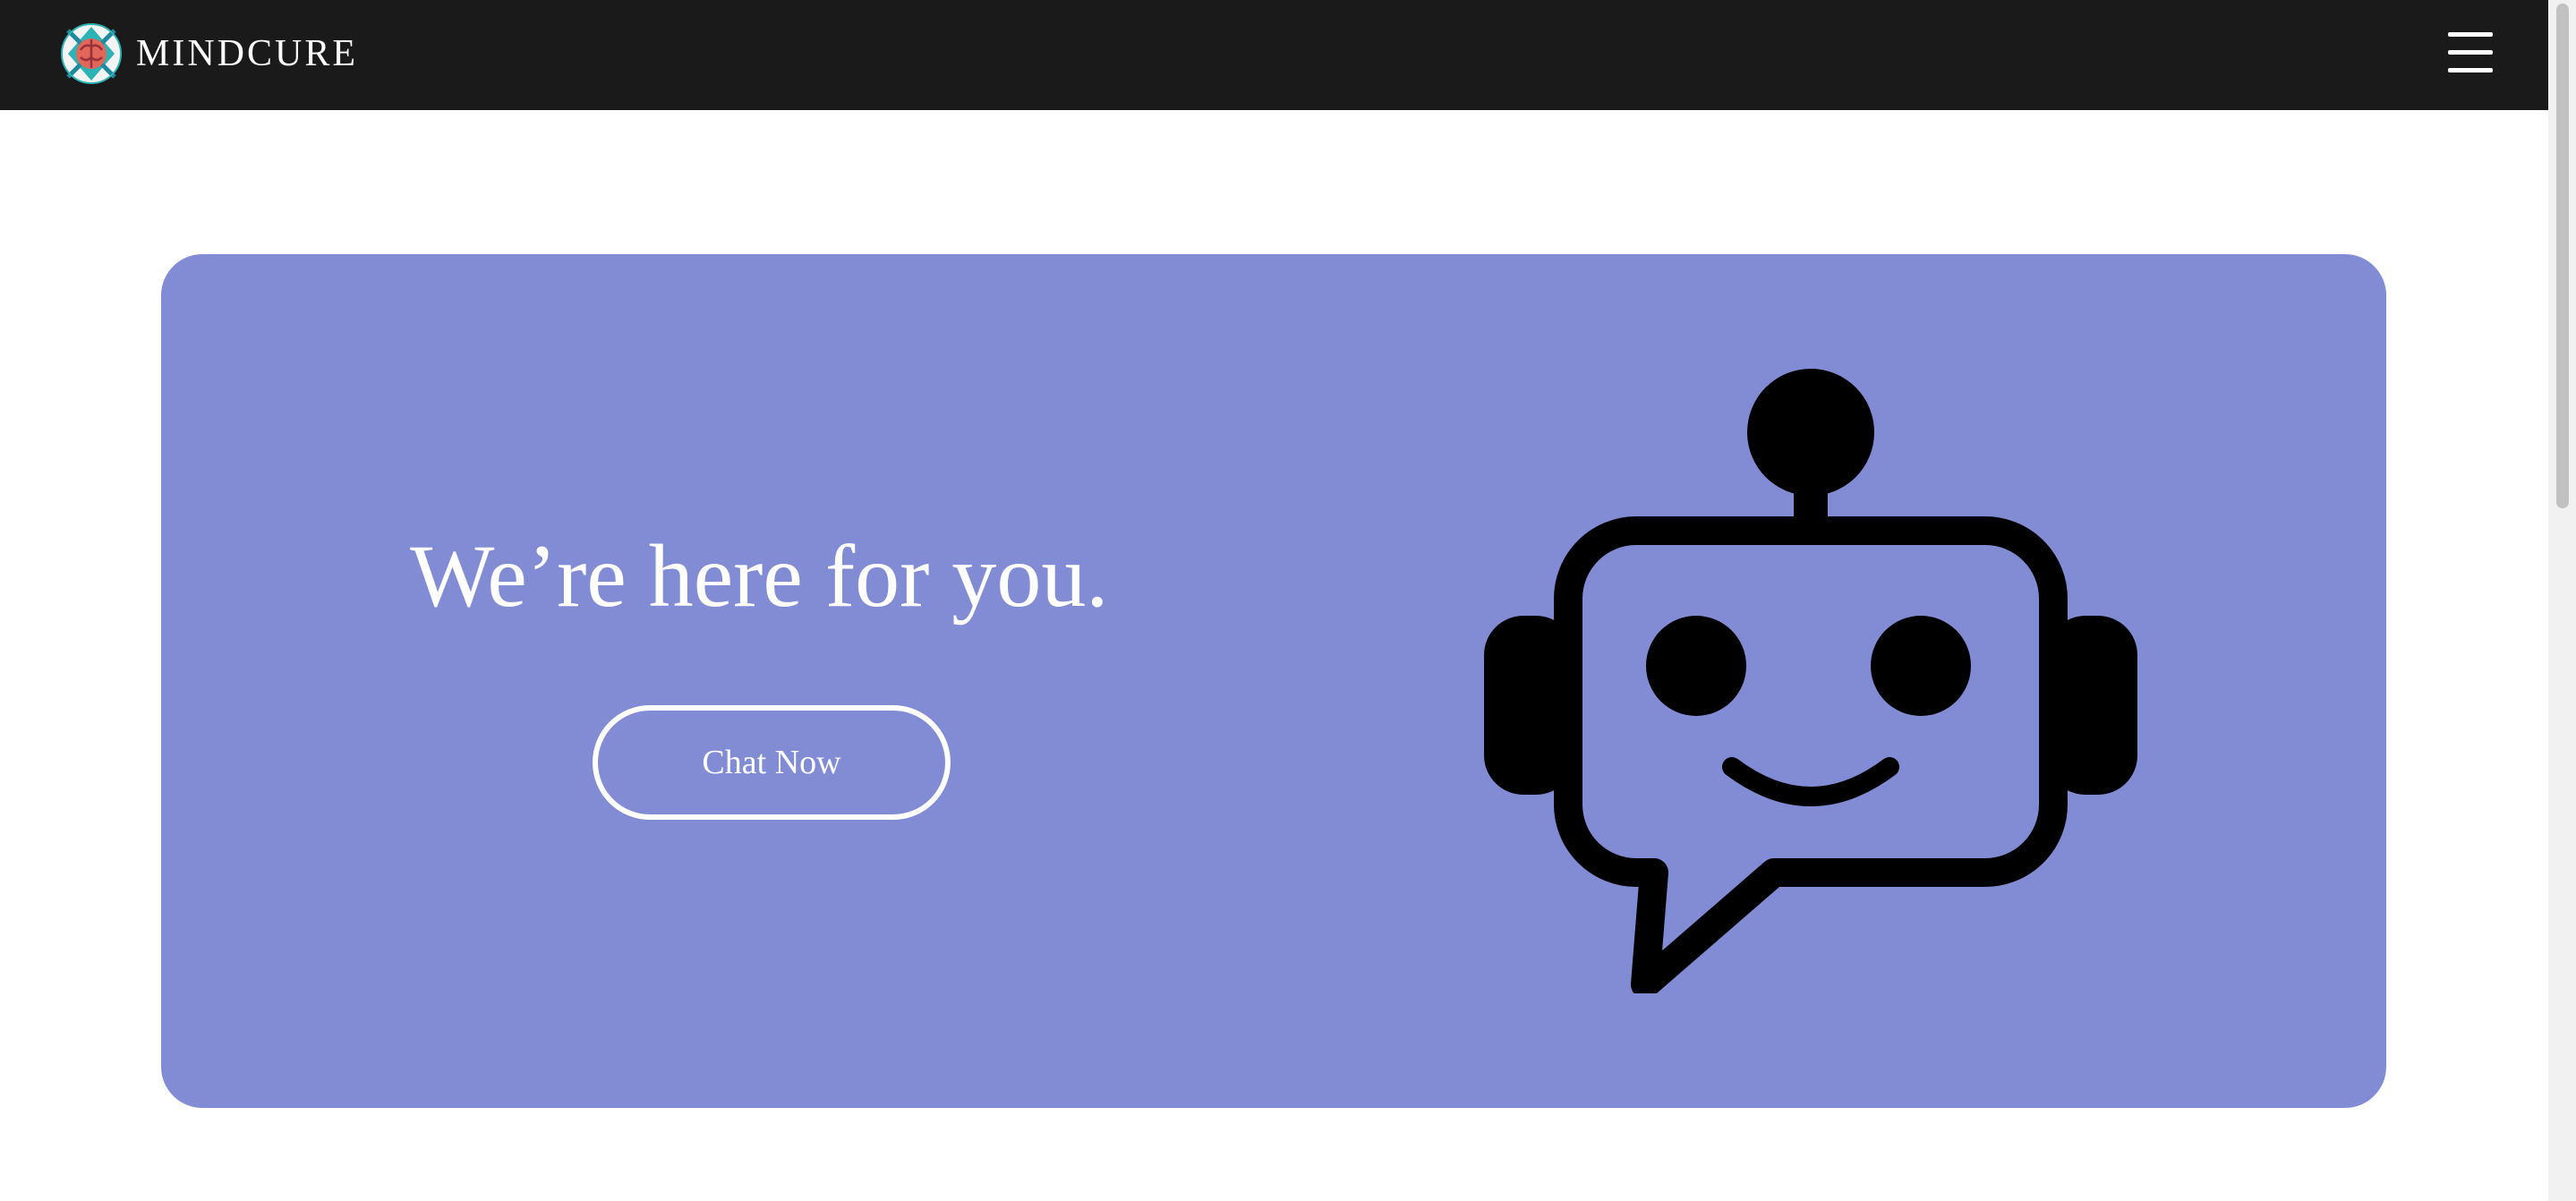 This screenshot has height=1201, width=2576. I want to click on hamburger-menu-icon, so click(2470, 52).